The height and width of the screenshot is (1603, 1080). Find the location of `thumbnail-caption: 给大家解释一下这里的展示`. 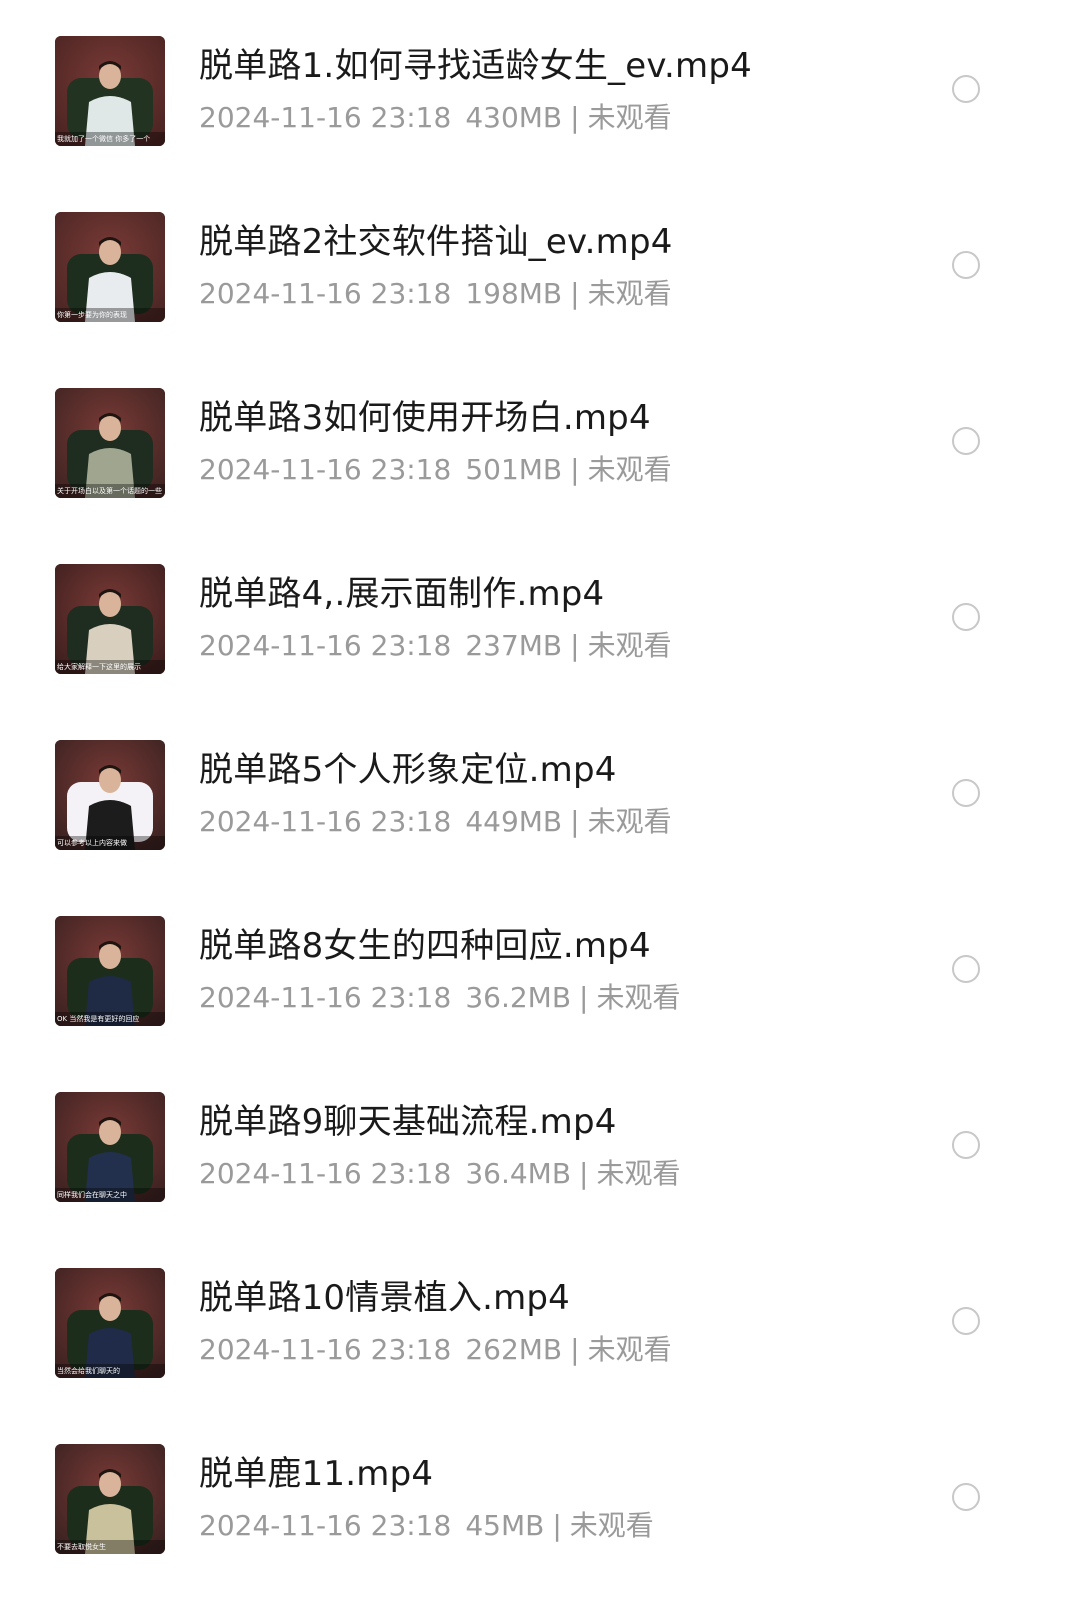

thumbnail-caption: 给大家解释一下这里的展示 is located at coordinates (99, 667).